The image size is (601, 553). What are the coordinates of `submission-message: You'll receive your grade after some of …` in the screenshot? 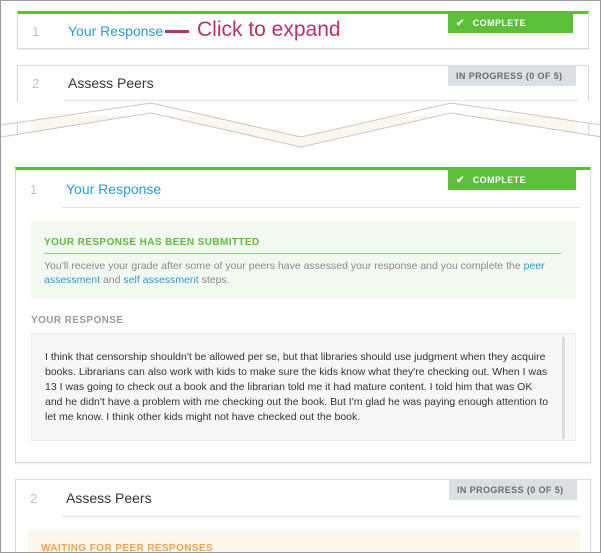 It's located at (304, 273).